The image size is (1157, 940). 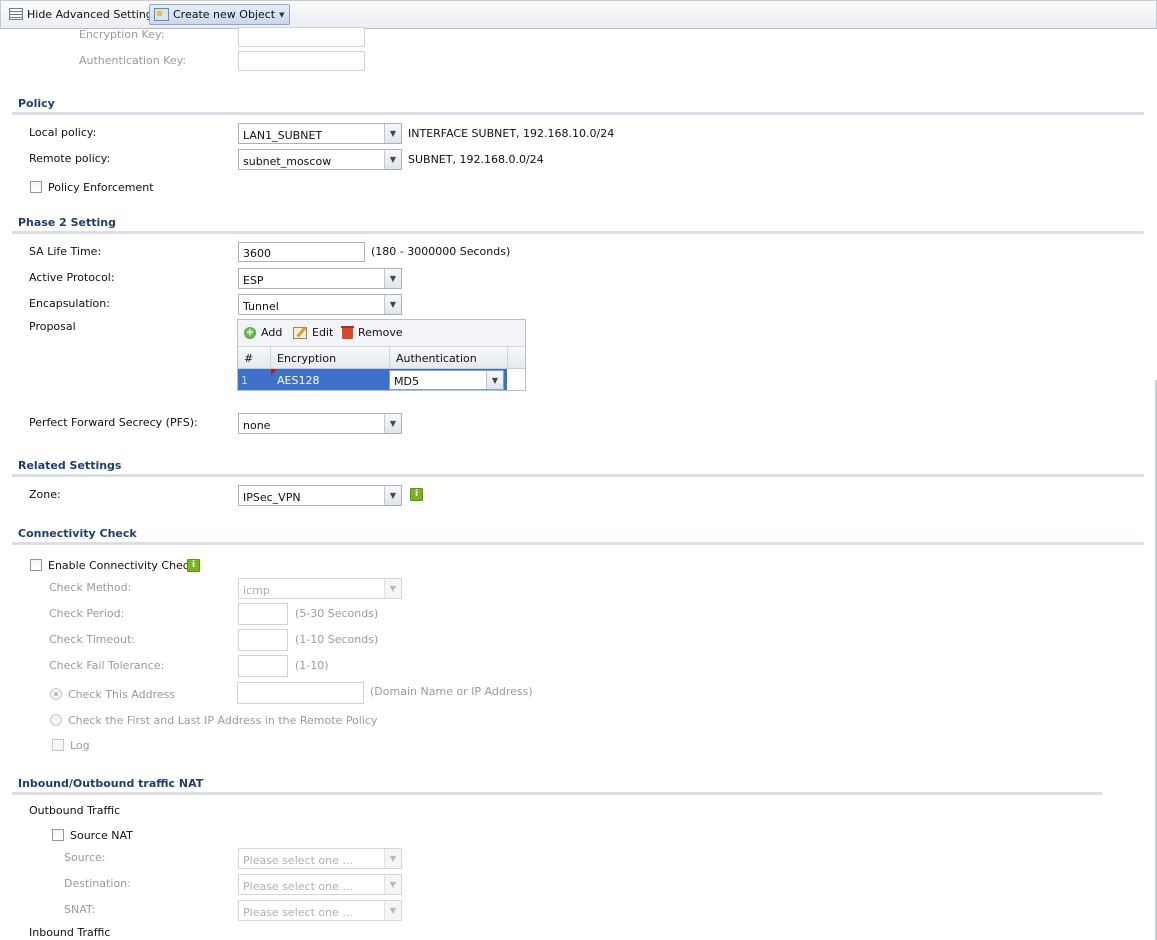 What do you see at coordinates (330, 357) in the screenshot?
I see `column-header-encryption: Encryption` at bounding box center [330, 357].